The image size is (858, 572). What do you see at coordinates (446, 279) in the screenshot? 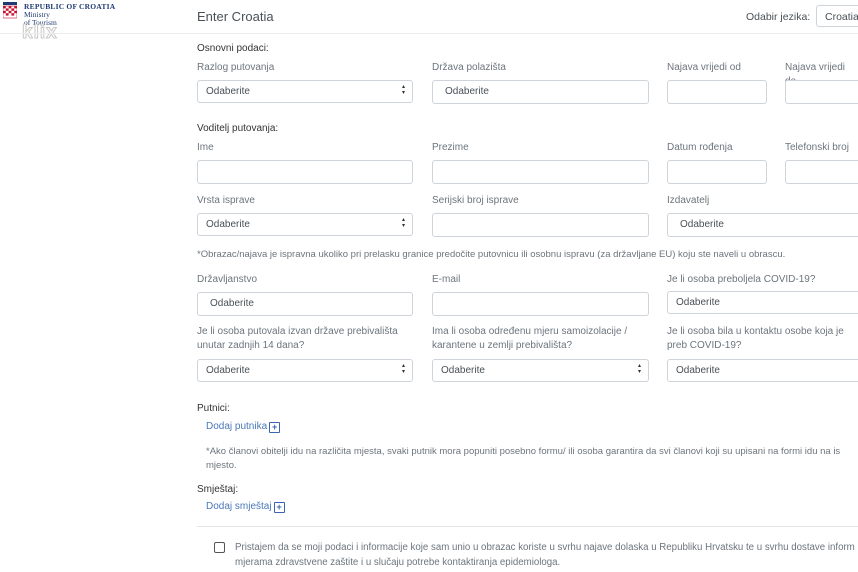
I see `email-label: E-mail` at bounding box center [446, 279].